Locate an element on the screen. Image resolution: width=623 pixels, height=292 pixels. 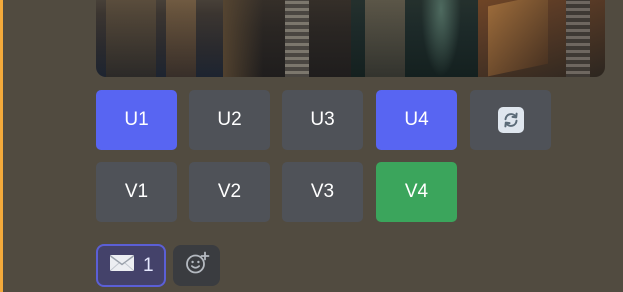
reaction-count: 1 is located at coordinates (148, 265).